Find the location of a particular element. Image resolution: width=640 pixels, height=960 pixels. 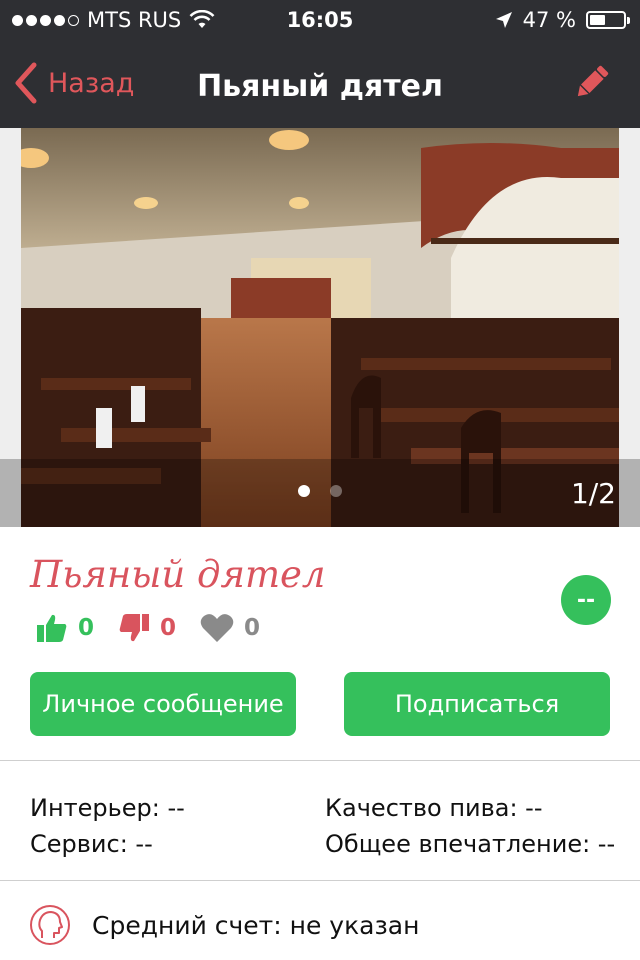

reaction-stats: 0 0 0 is located at coordinates (160, 628).